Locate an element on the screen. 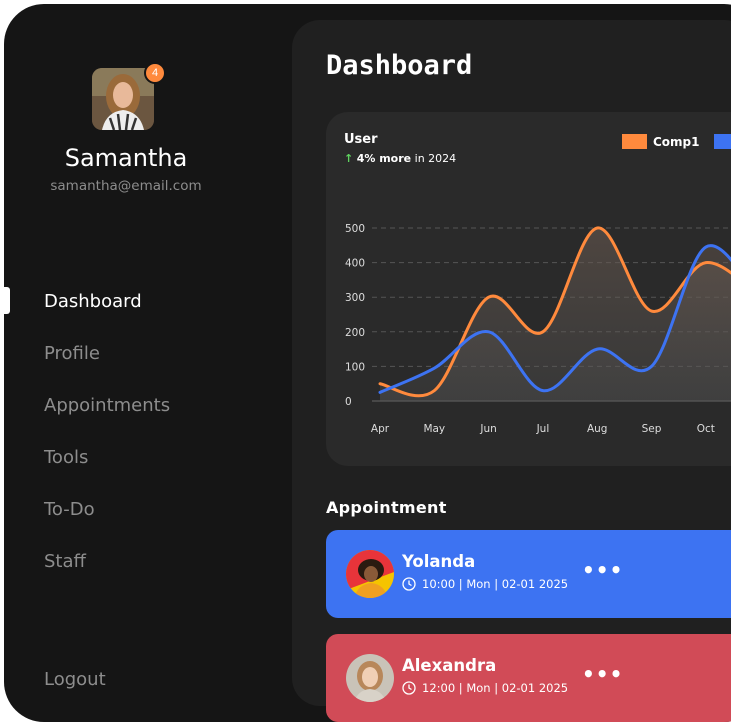 Image resolution: width=731 pixels, height=726 pixels. y-tick-label: 400 is located at coordinates (355, 264).